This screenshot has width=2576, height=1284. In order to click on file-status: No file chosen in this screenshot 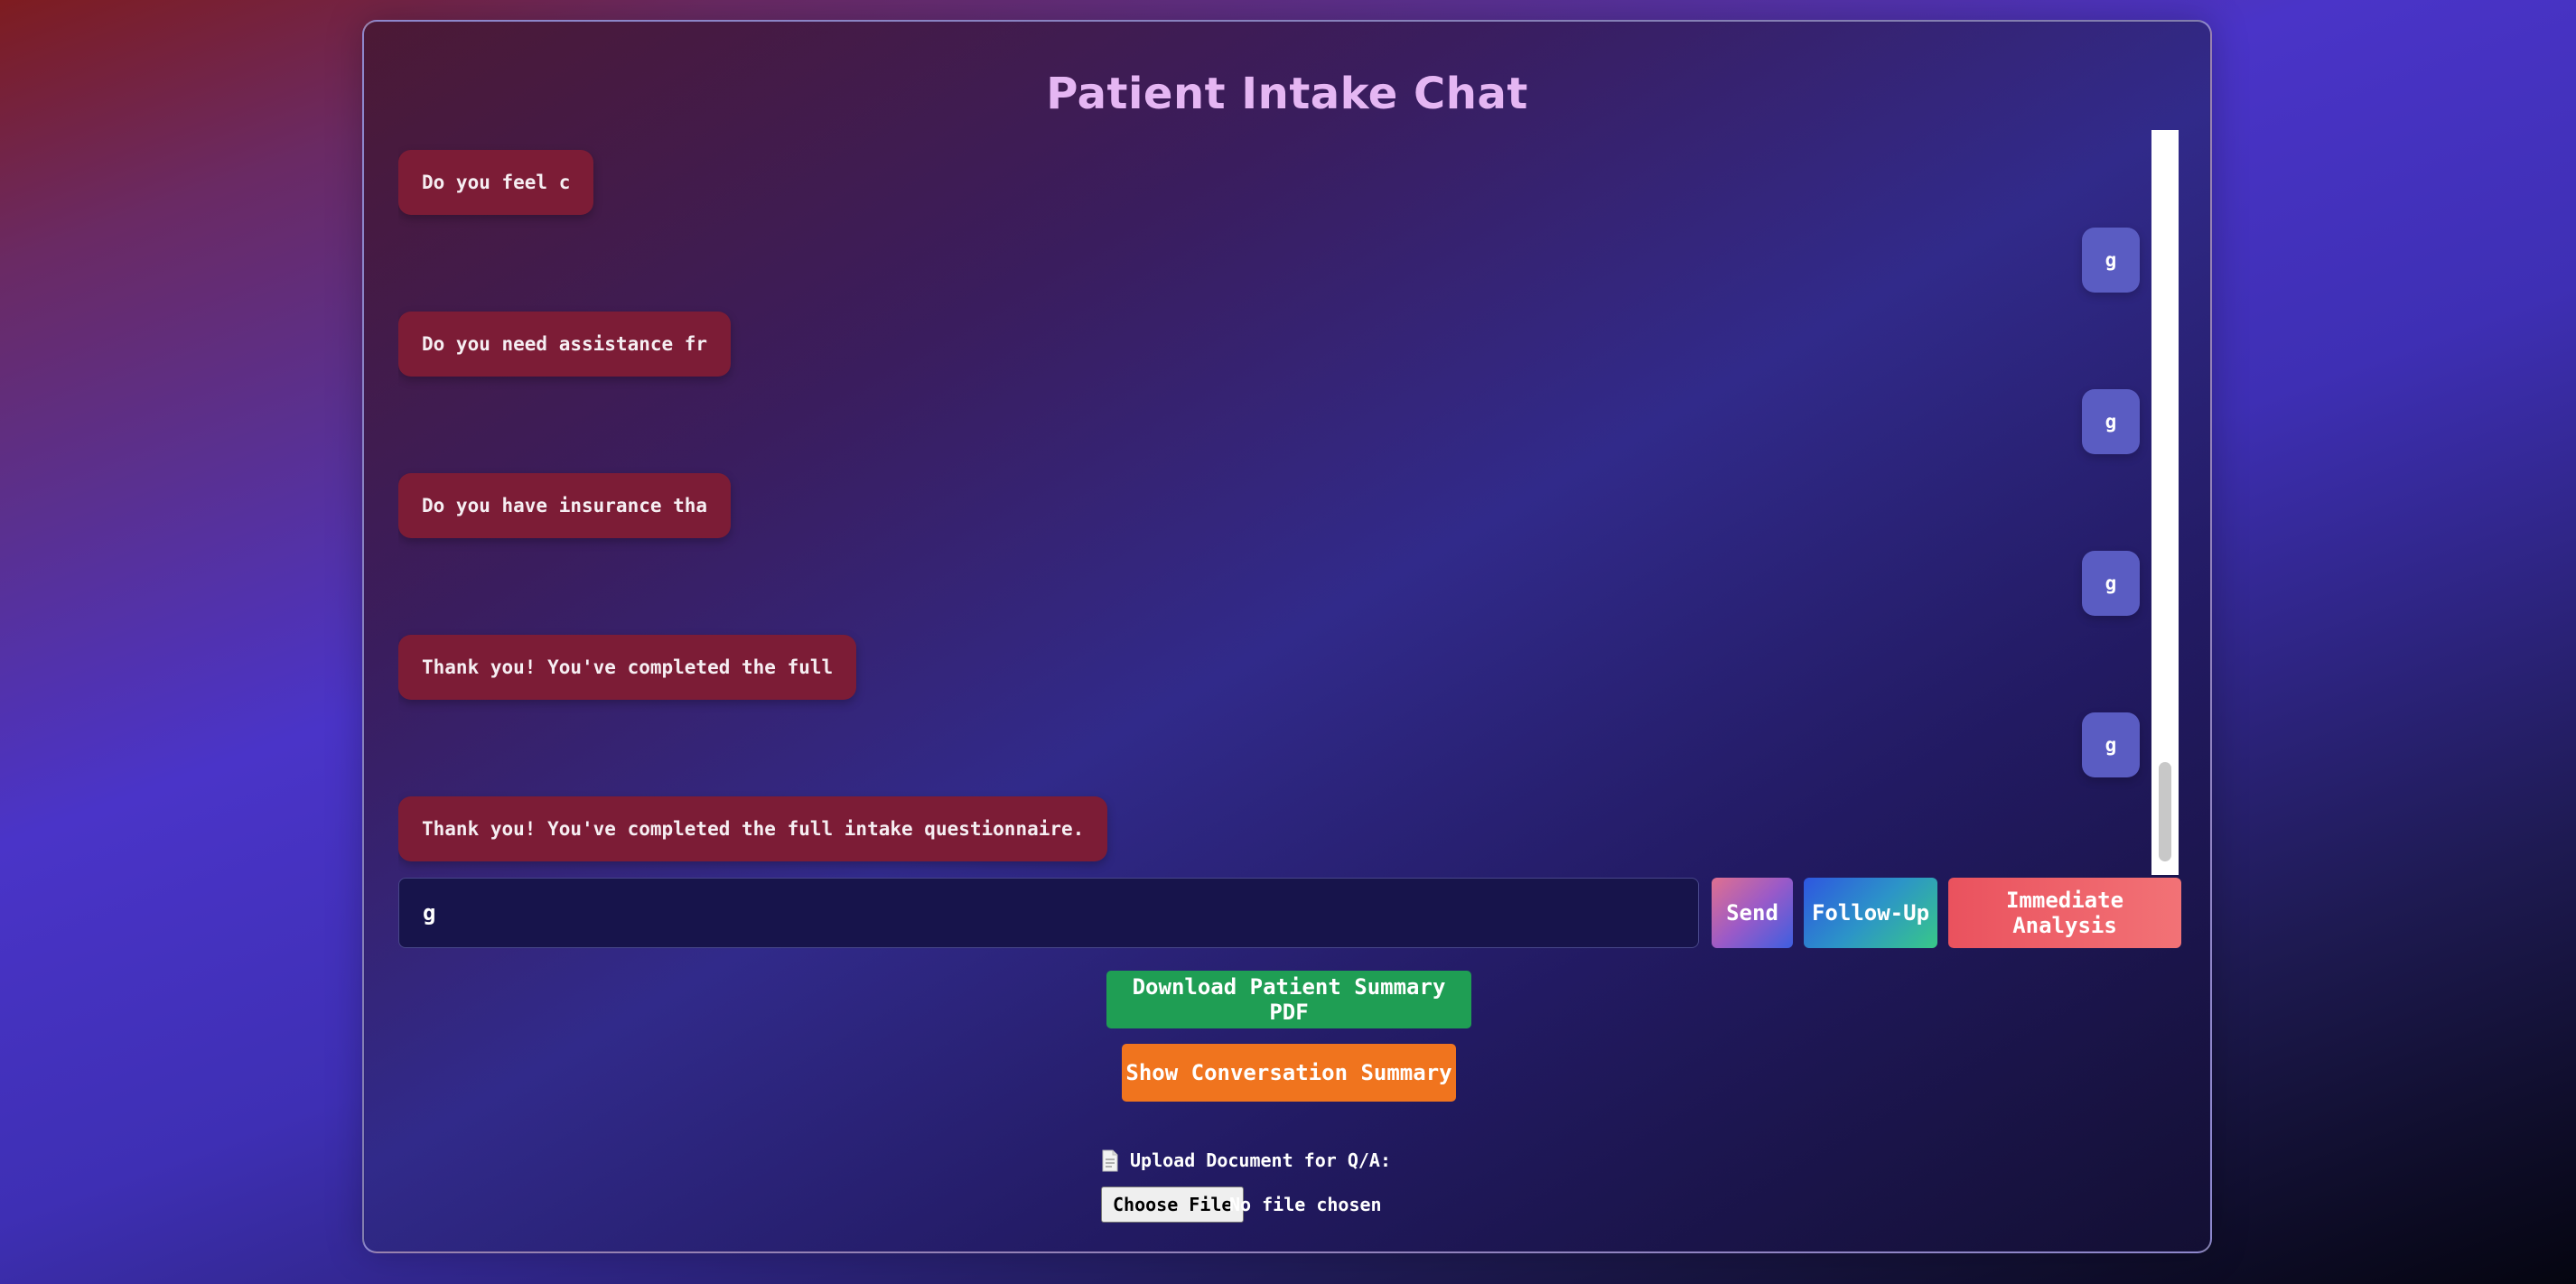, I will do `click(1305, 1204)`.